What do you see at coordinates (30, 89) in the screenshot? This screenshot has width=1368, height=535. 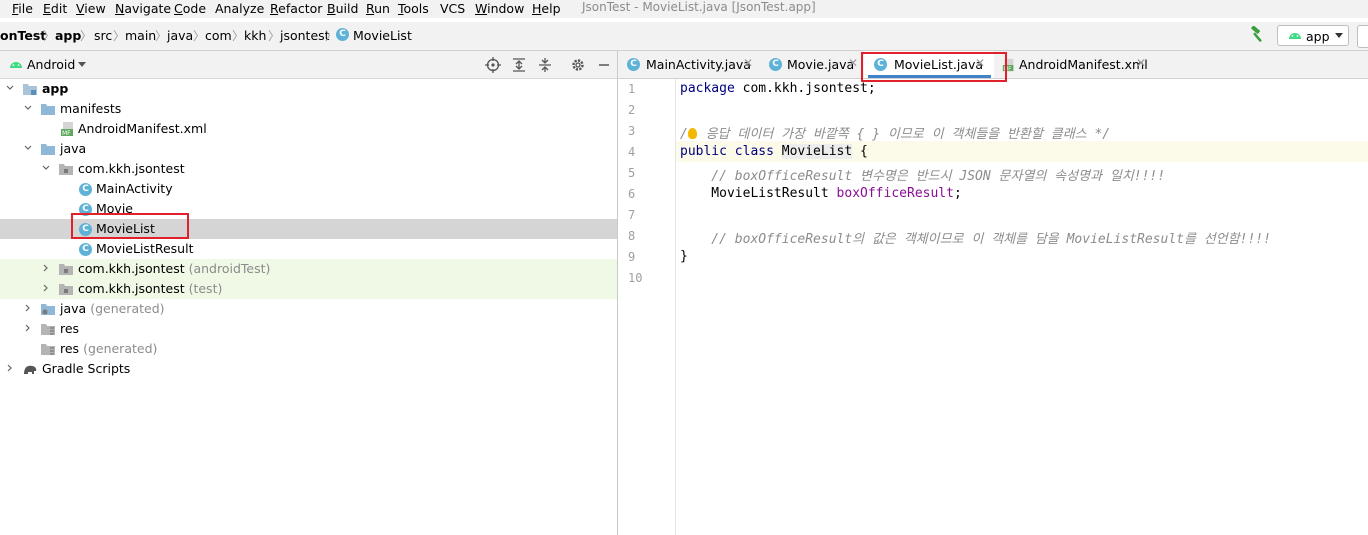 I see `module-folder-icon` at bounding box center [30, 89].